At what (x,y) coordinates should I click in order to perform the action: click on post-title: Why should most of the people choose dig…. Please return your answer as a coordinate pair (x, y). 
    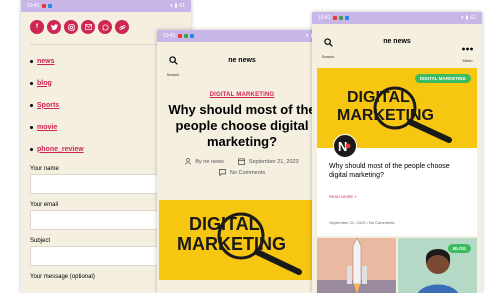
    Looking at the image, I should click on (242, 125).